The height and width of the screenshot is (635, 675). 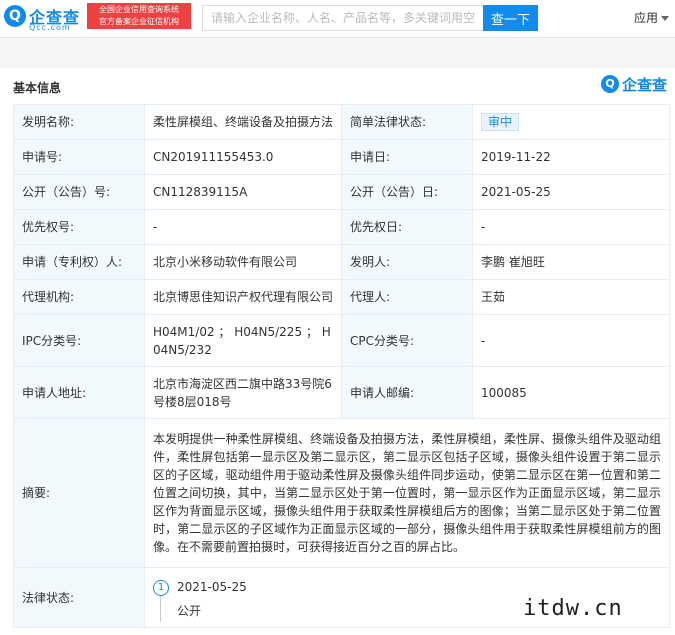 What do you see at coordinates (243, 297) in the screenshot?
I see `agency-link: 北京博思佳知识产权代理有限公司` at bounding box center [243, 297].